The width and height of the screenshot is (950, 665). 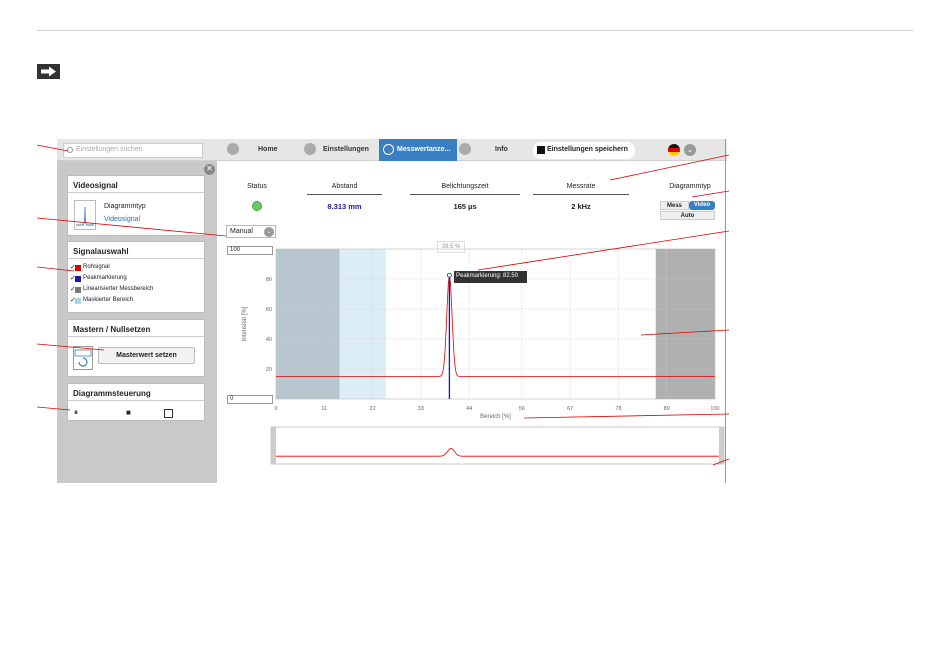 What do you see at coordinates (714, 409) in the screenshot?
I see `x-tick-label: 100` at bounding box center [714, 409].